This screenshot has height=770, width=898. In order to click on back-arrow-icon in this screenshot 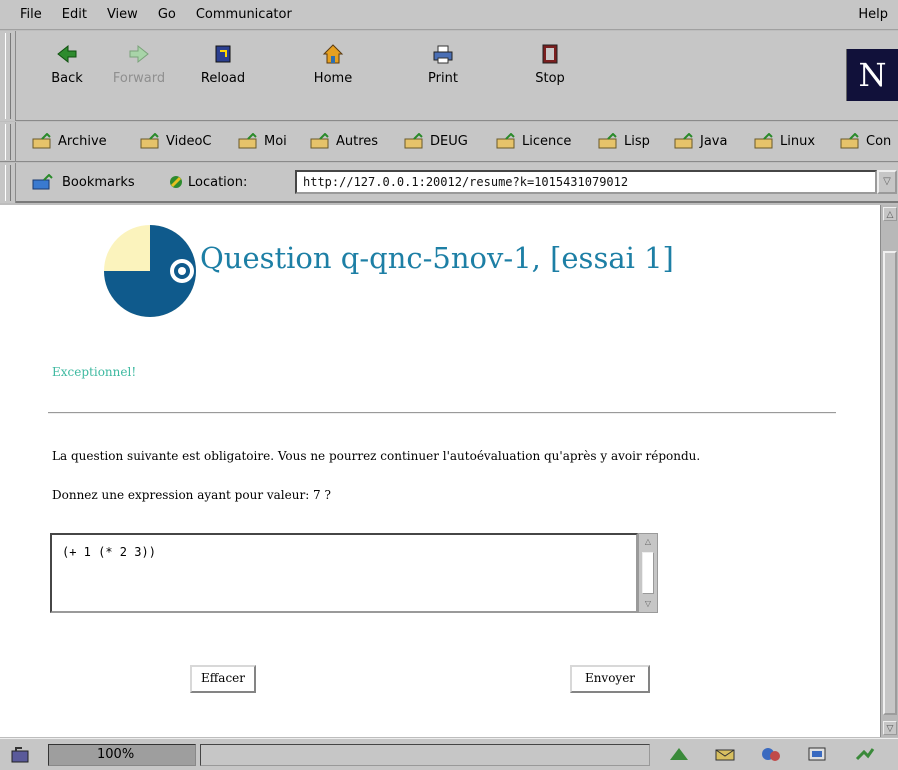, I will do `click(67, 54)`.